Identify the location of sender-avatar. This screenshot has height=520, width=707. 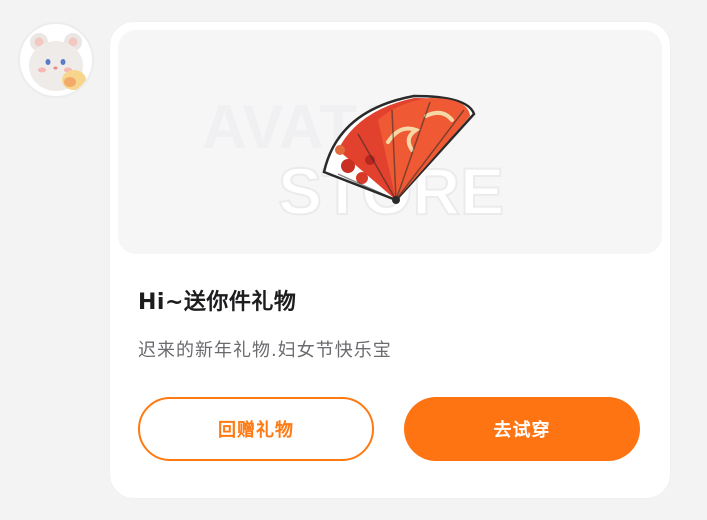
(56, 60).